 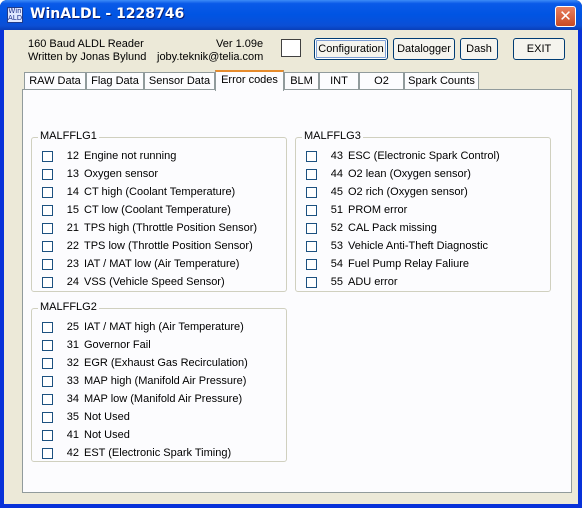 What do you see at coordinates (301, 81) in the screenshot?
I see `tab-blm: BLM` at bounding box center [301, 81].